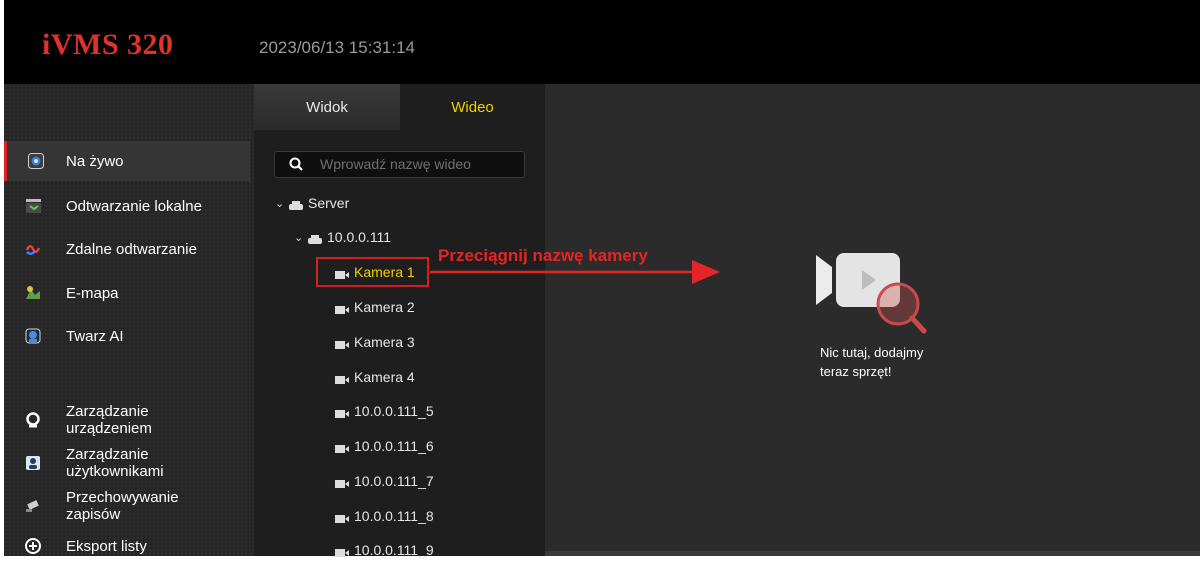  What do you see at coordinates (394, 411) in the screenshot?
I see `tree-camera-label: 10.0.0.111_5` at bounding box center [394, 411].